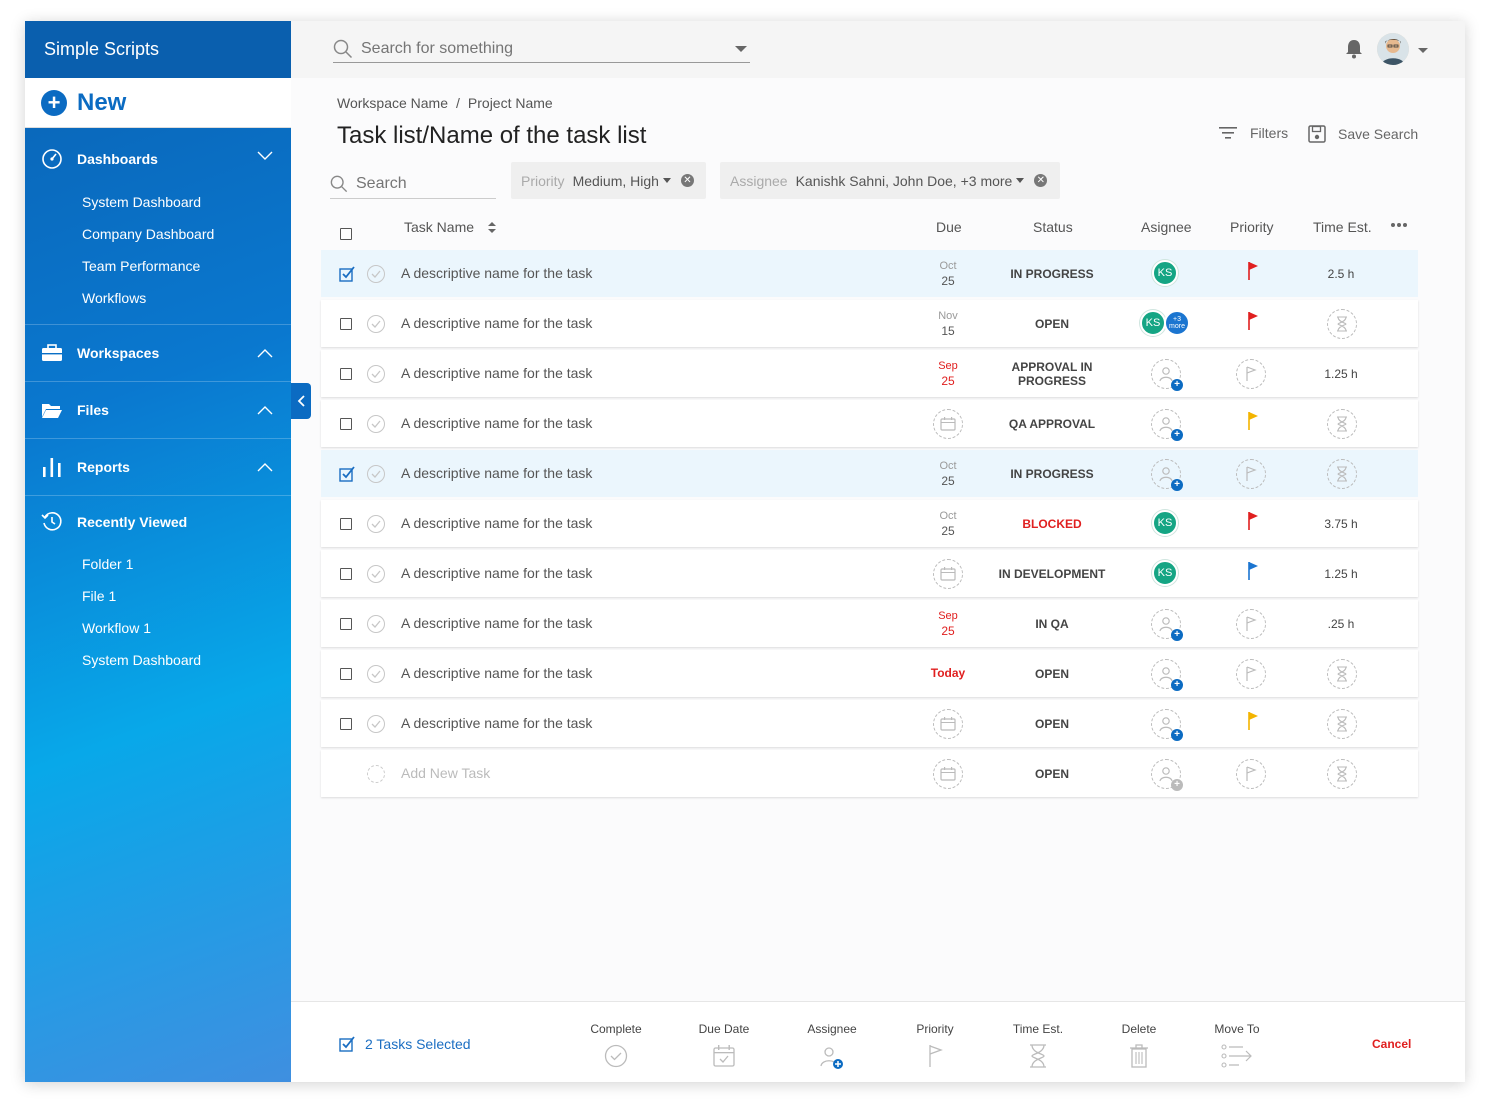 This screenshot has height=1111, width=1490. What do you see at coordinates (158, 660) in the screenshot?
I see `recent-item: System Dashboard` at bounding box center [158, 660].